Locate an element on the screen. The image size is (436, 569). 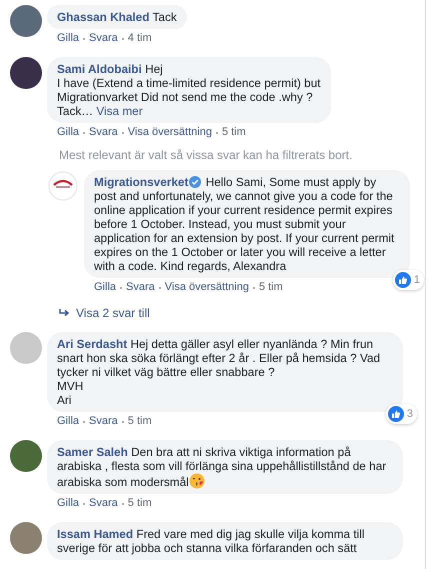
author-name: Ari Serdasht is located at coordinates (92, 344).